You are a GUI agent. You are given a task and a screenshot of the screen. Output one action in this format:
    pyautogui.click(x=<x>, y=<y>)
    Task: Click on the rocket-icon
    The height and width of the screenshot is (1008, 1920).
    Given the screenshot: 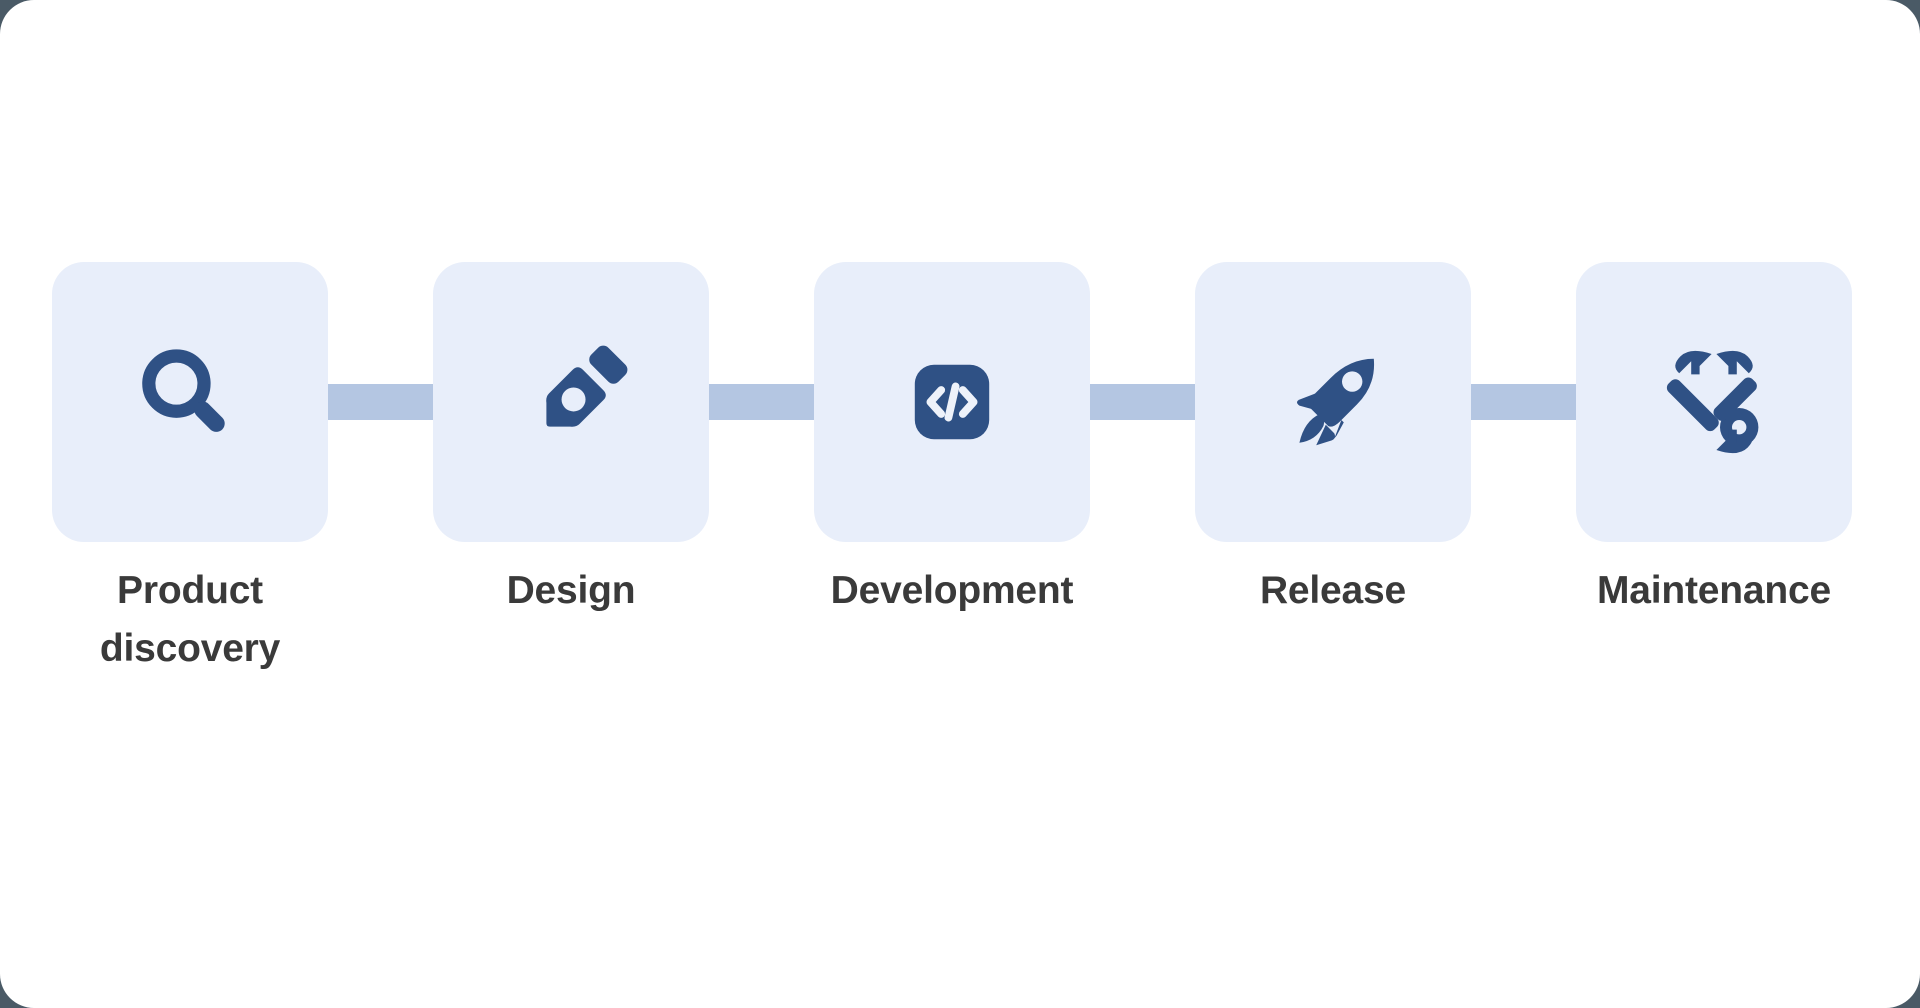 What is the action you would take?
    pyautogui.click(x=1333, y=402)
    